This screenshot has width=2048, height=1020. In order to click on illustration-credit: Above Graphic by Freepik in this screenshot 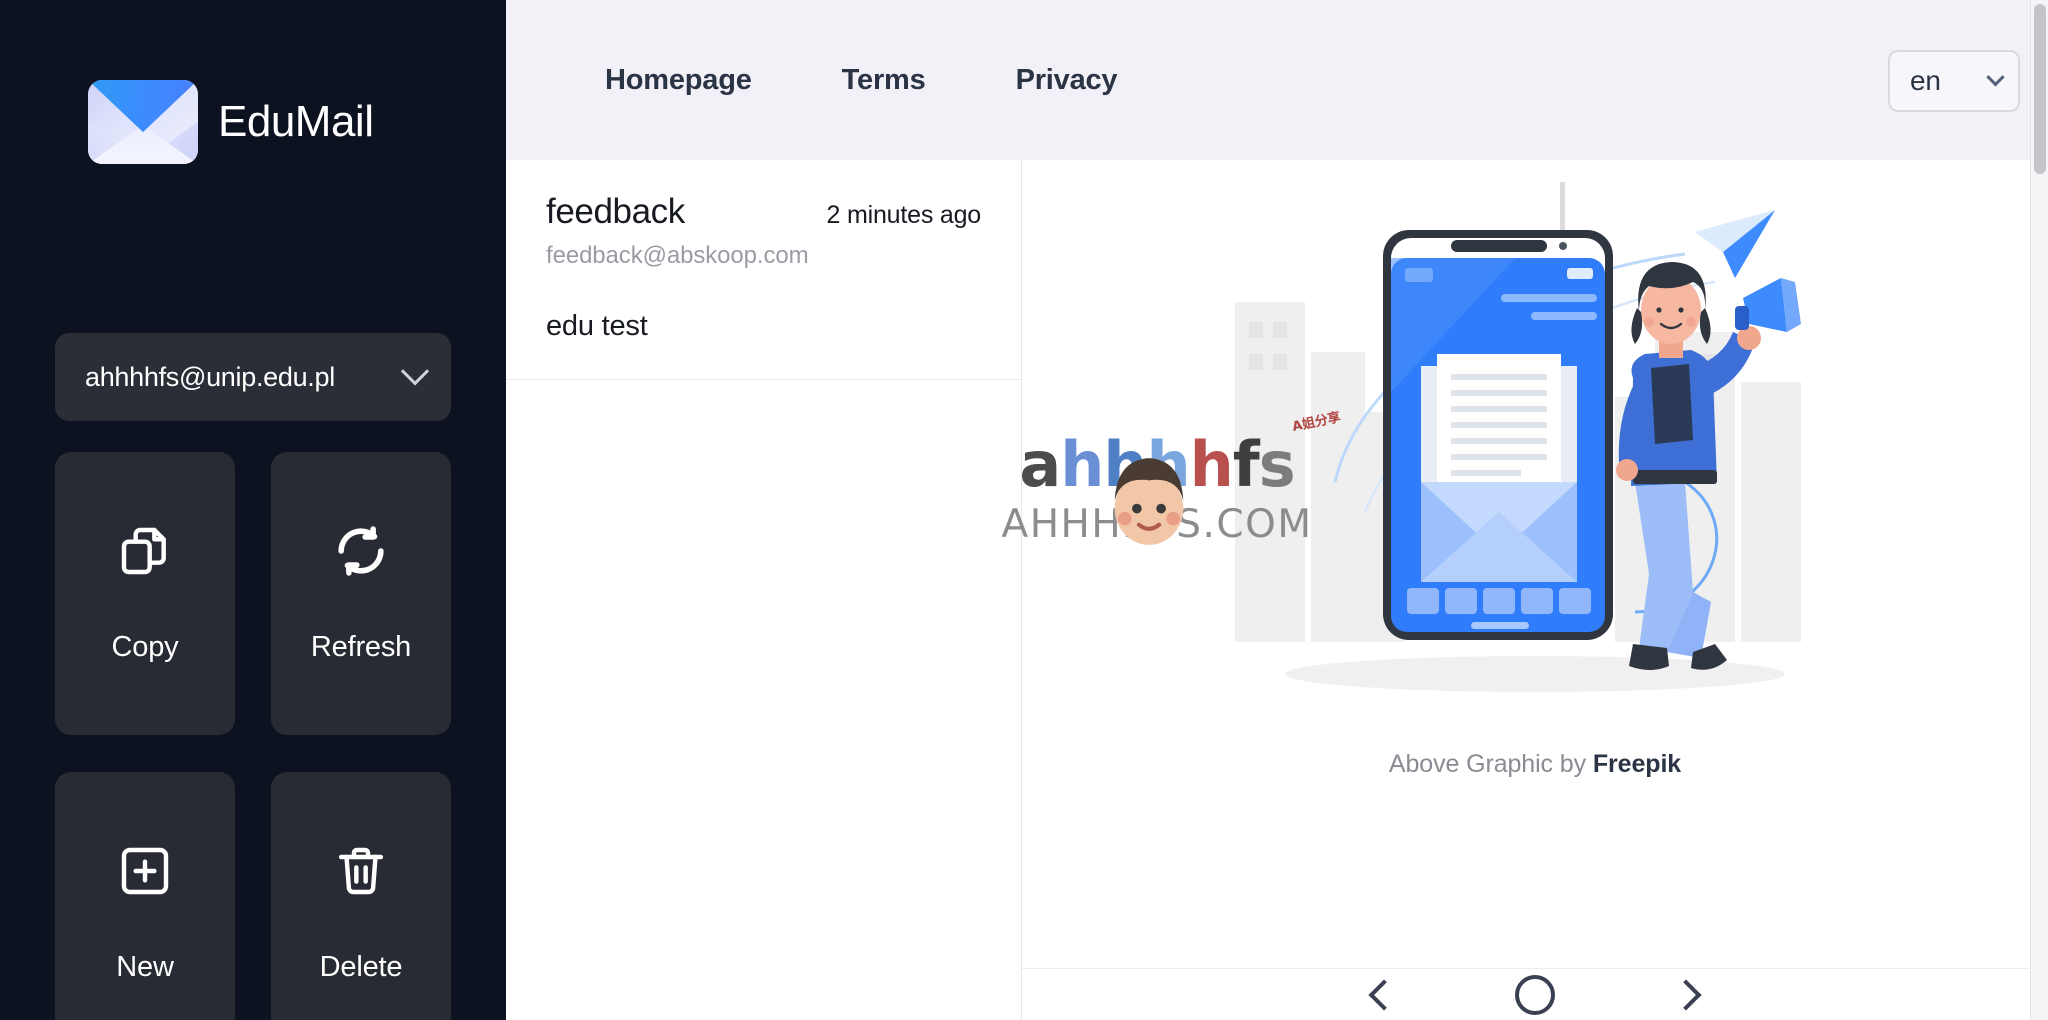, I will do `click(1535, 764)`.